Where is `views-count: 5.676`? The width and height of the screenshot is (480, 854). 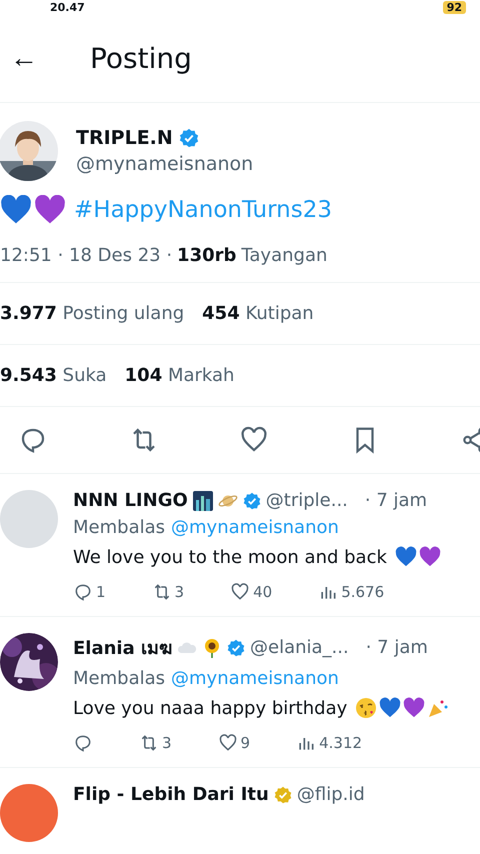 views-count: 5.676 is located at coordinates (362, 592).